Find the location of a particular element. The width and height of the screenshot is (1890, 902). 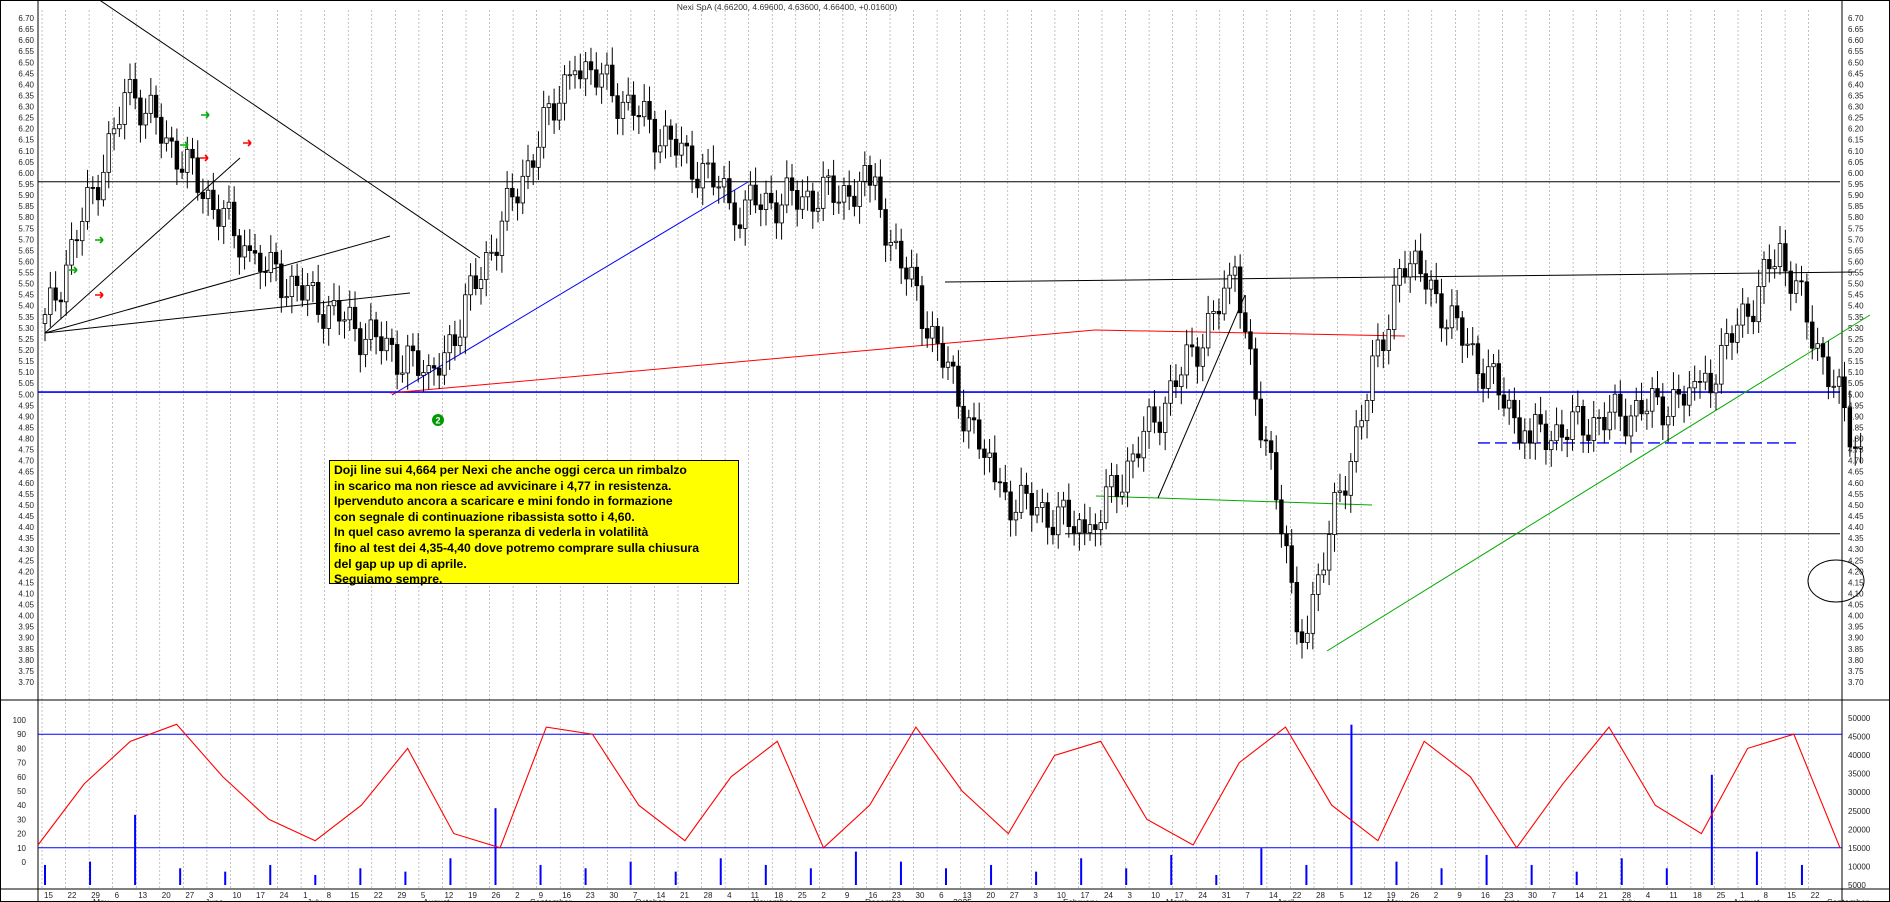

price-tick-left: 4.65 is located at coordinates (26, 472).